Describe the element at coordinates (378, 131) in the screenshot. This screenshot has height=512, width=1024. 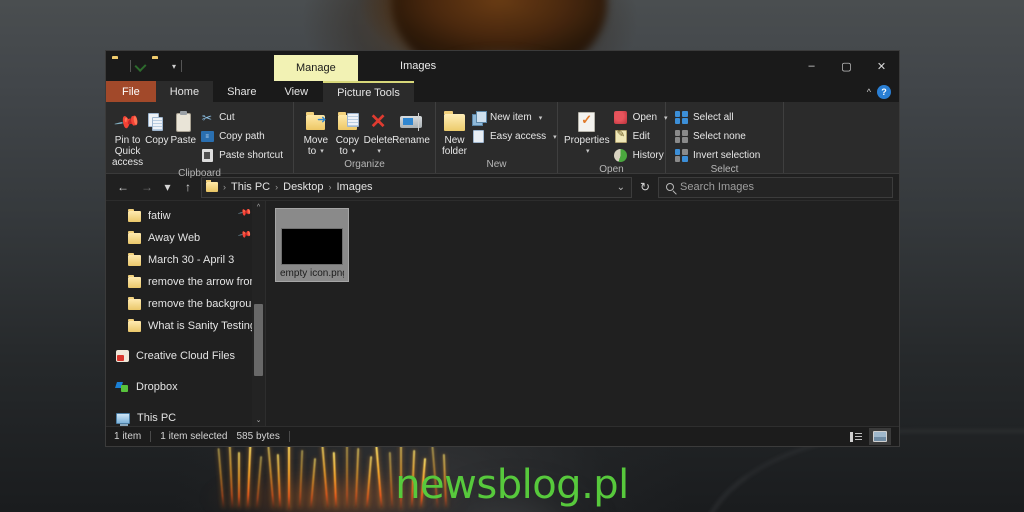
I see `delete-button: ✕ Delete ▾` at that location.